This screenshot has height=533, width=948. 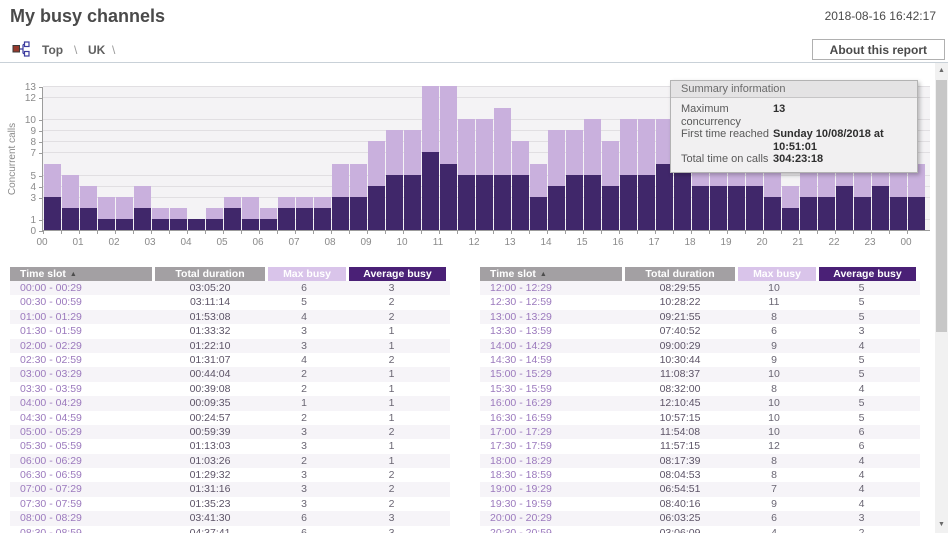 What do you see at coordinates (230, 403) in the screenshot?
I see `table-row: 04:00 - 04:29 00:09:35 1 1` at bounding box center [230, 403].